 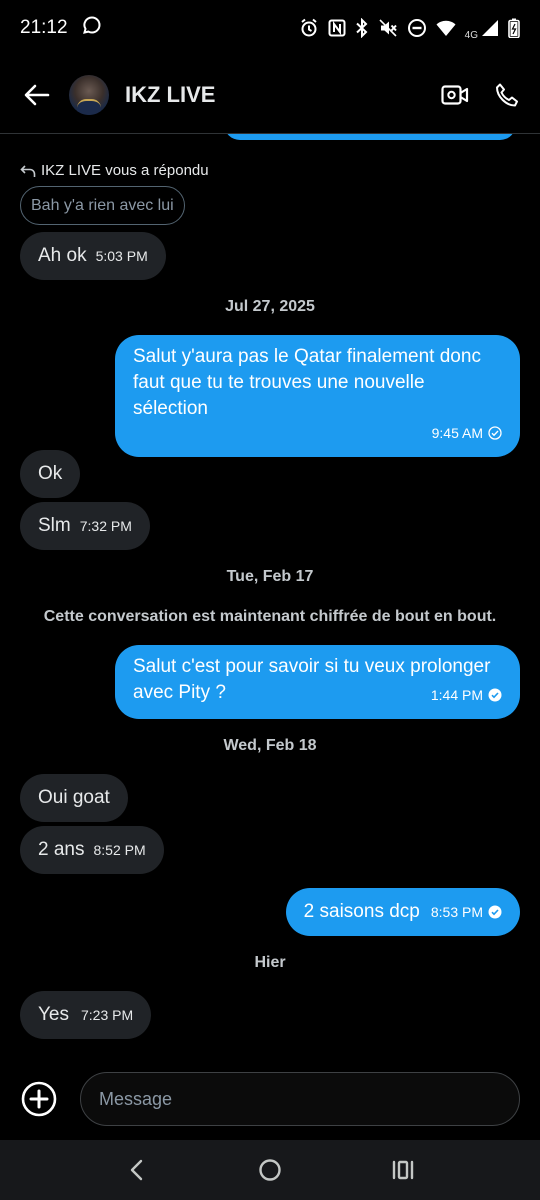 What do you see at coordinates (89, 94) in the screenshot?
I see `avatar` at bounding box center [89, 94].